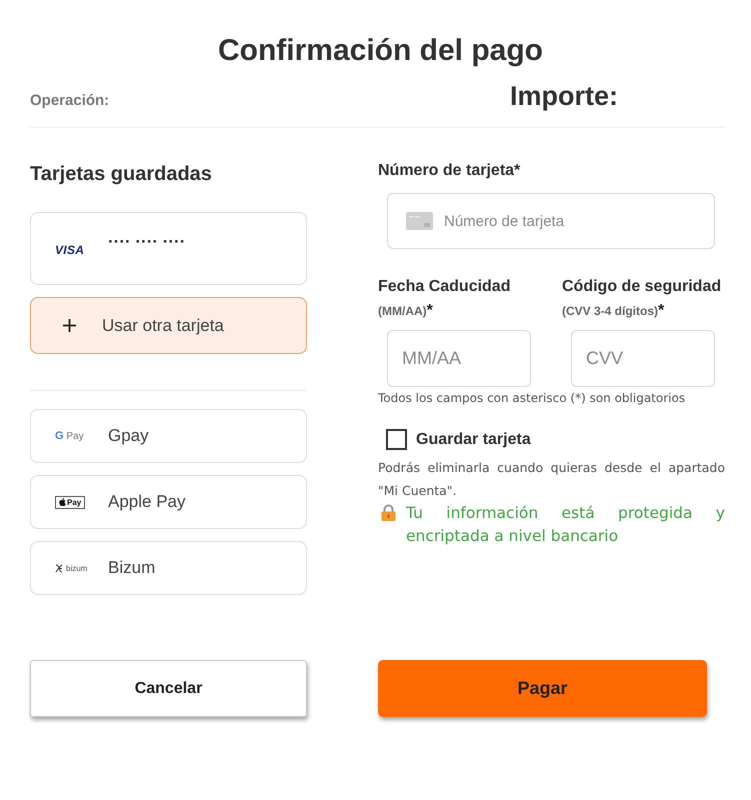 This screenshot has width=751, height=800. Describe the element at coordinates (532, 398) in the screenshot. I see `required-fields-note: Todos los campos con asterisco (*) son obligatorios` at that location.